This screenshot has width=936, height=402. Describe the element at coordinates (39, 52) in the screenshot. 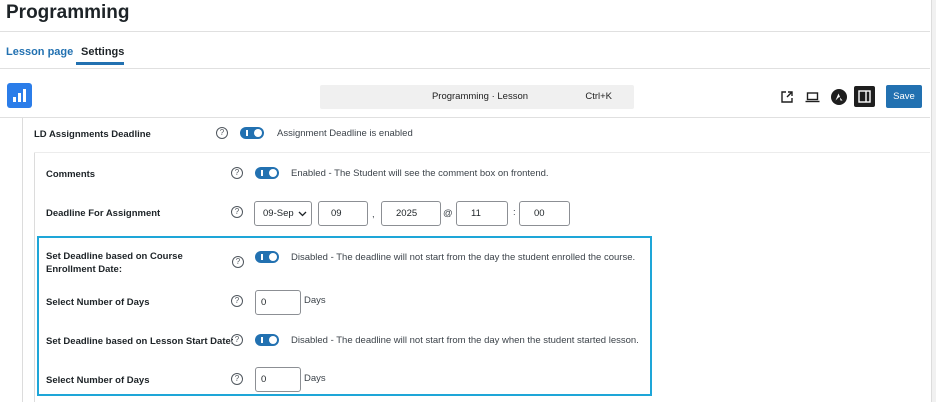

I see `tab-lesson-page: Lesson page` at that location.